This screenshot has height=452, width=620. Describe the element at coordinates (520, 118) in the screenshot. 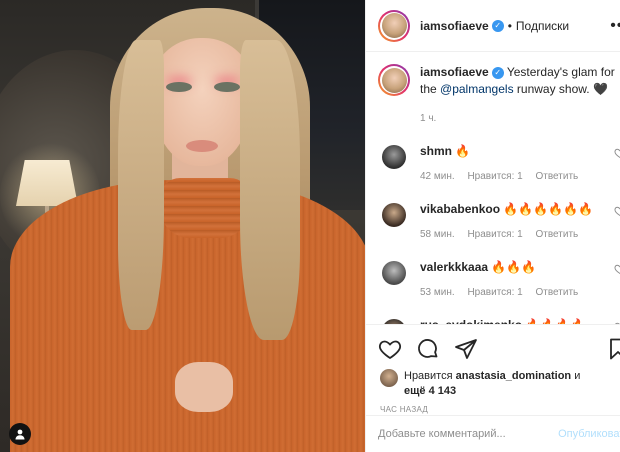

I see `caption-time: 1 ч.` at that location.